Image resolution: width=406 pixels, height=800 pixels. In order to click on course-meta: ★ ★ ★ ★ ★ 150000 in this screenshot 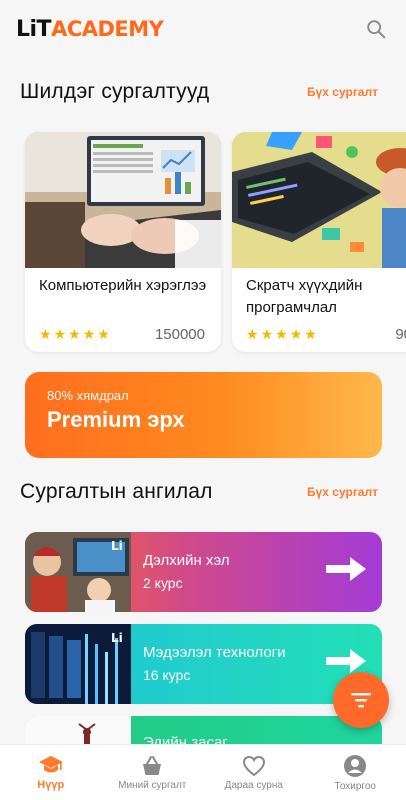, I will do `click(123, 329)`.